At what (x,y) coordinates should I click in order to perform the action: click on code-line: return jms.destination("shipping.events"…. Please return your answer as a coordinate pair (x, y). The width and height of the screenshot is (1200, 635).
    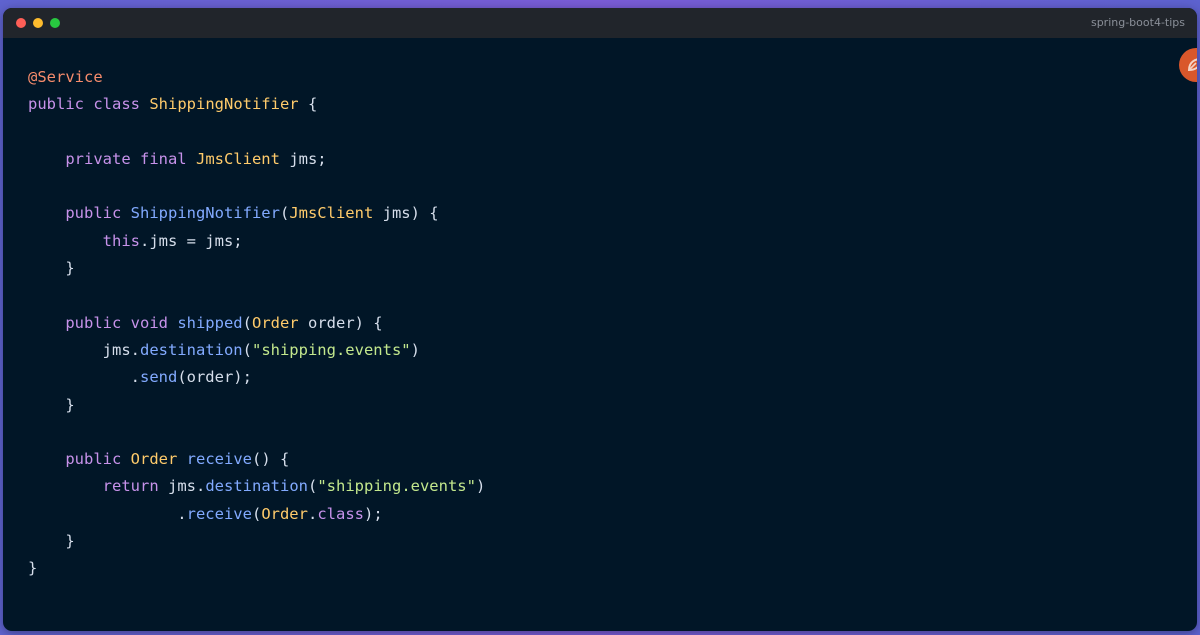
    Looking at the image, I should click on (257, 486).